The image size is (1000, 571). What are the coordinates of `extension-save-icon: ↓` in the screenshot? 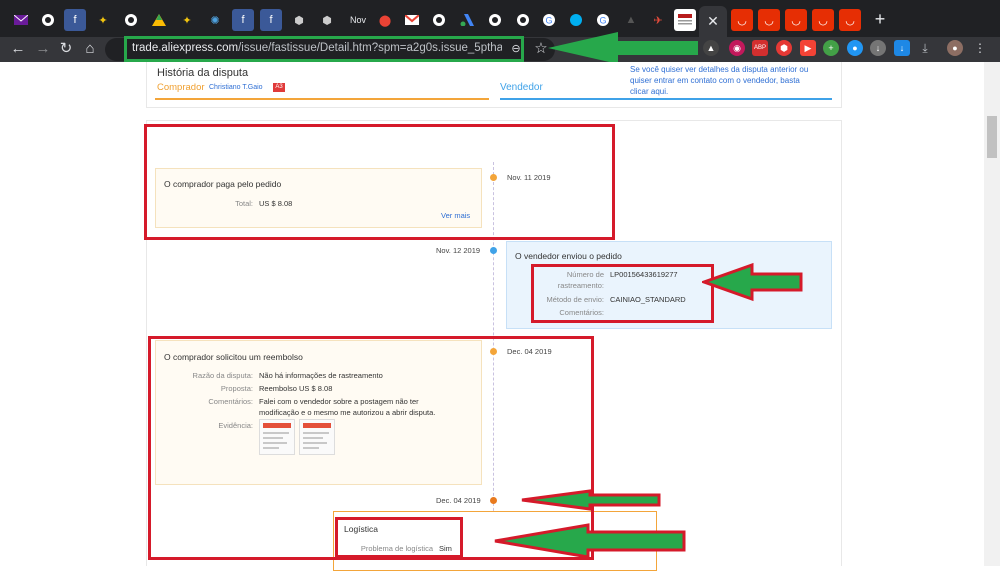 It's located at (902, 48).